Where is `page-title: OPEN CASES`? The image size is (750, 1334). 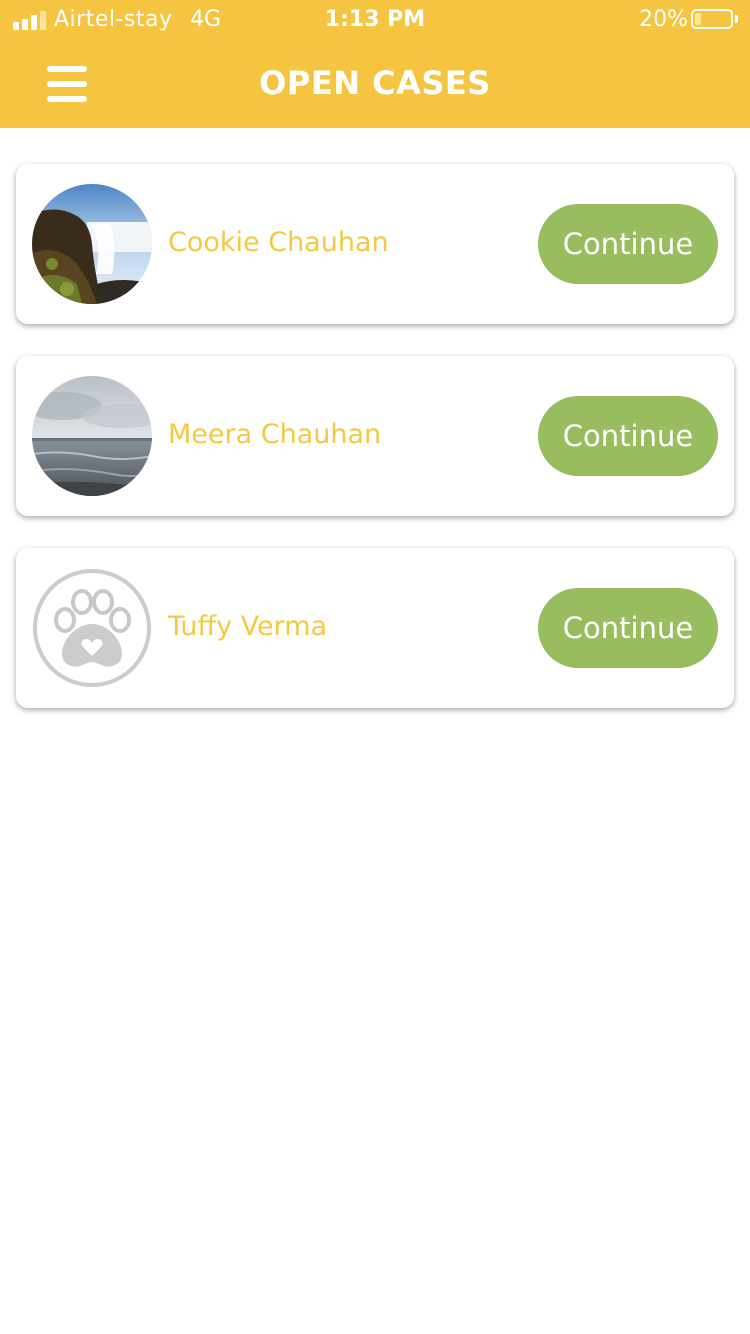
page-title: OPEN CASES is located at coordinates (375, 83).